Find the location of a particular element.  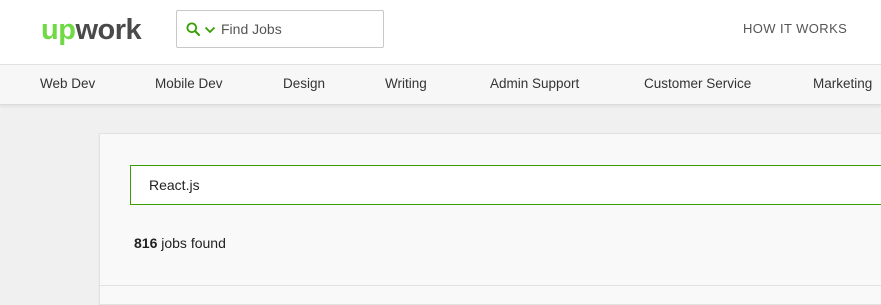

category-marketing: Marketing is located at coordinates (842, 83).